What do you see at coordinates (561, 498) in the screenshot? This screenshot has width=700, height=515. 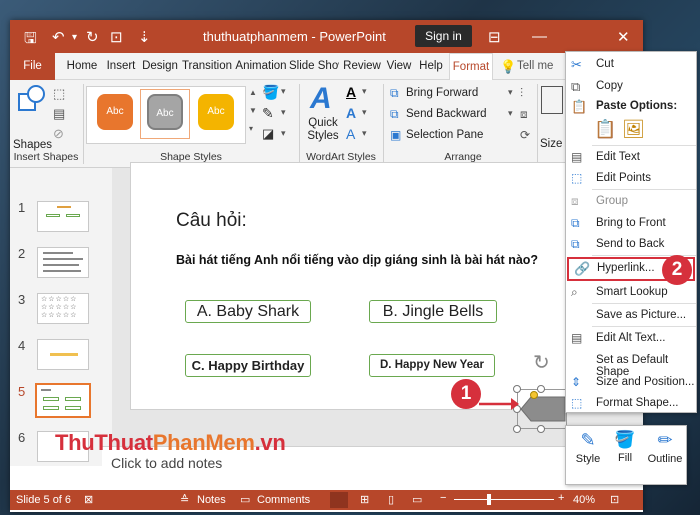 I see `zoom-in-icon: +` at bounding box center [561, 498].